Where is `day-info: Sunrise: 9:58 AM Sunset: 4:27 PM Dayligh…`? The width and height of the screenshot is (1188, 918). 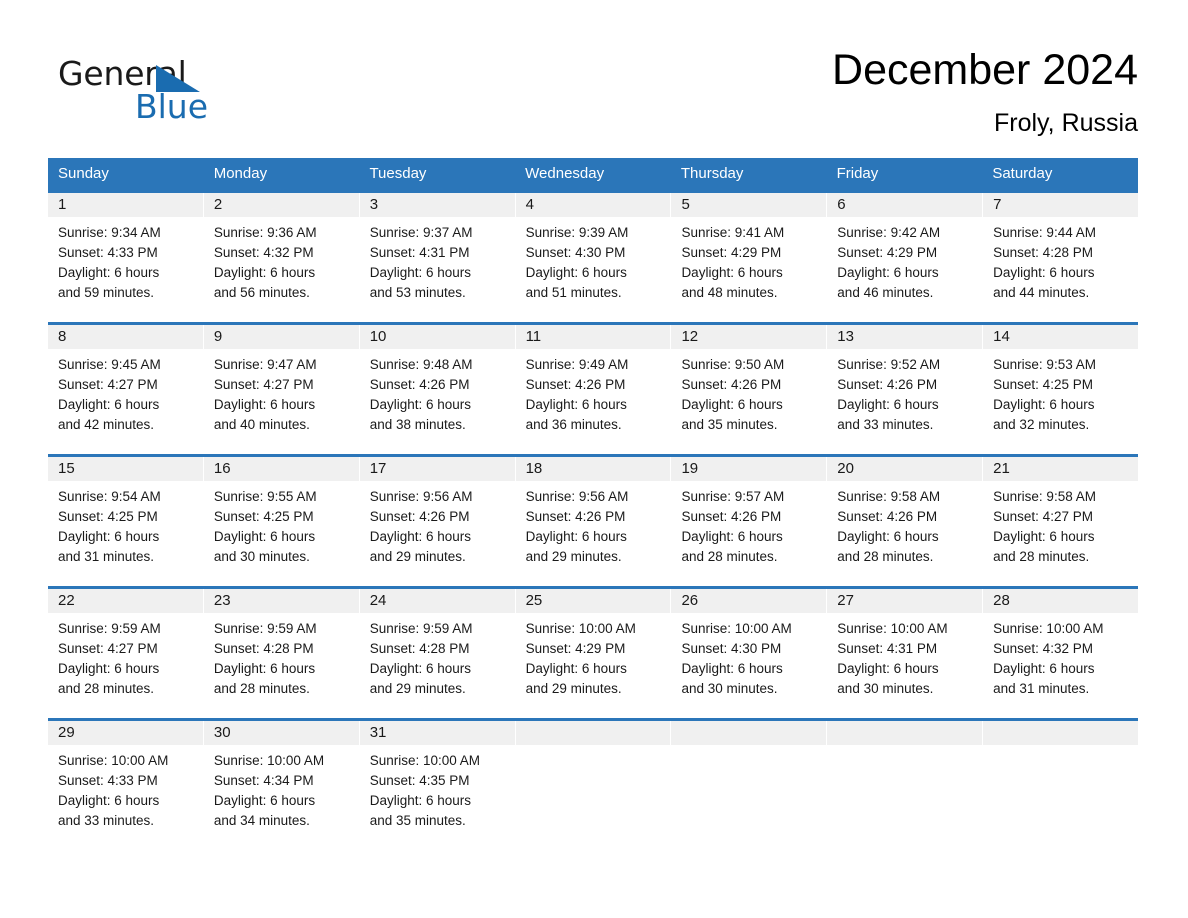 day-info: Sunrise: 9:58 AM Sunset: 4:27 PM Dayligh… is located at coordinates (1060, 524).